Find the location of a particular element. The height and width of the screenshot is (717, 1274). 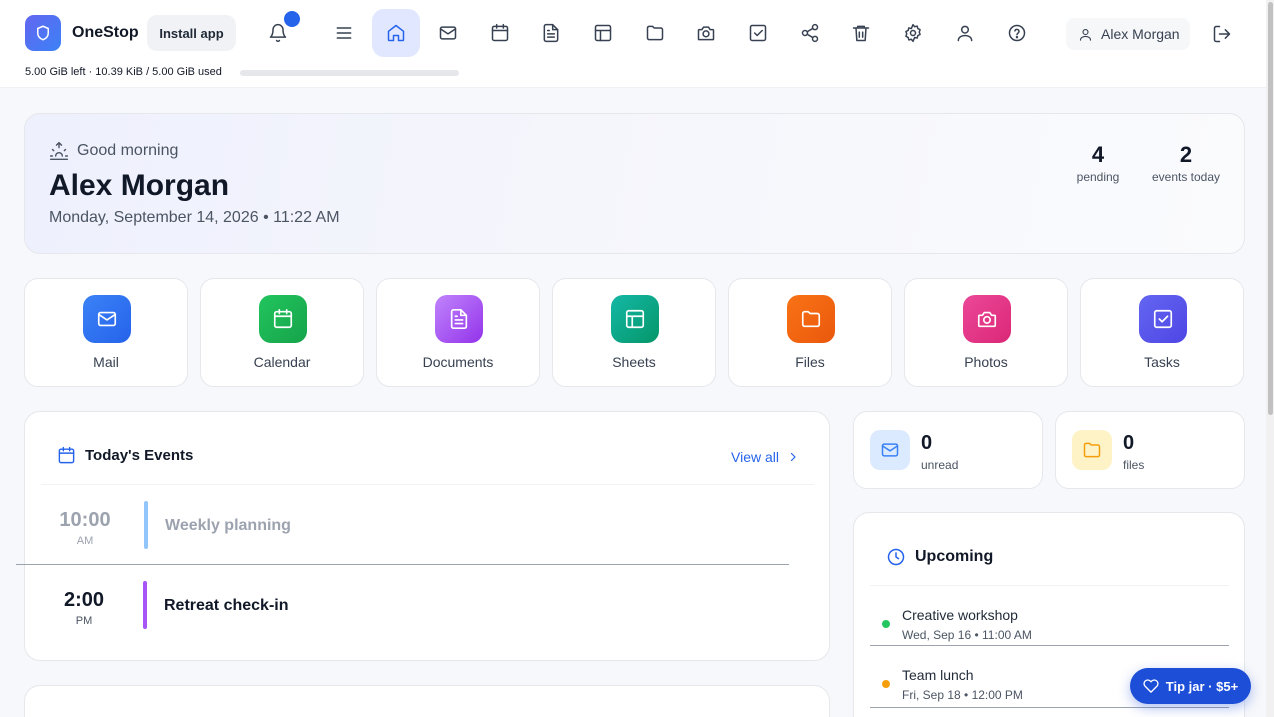

upcoming-item-when: Fri, Sep 18 • 12:00 PM is located at coordinates (962, 695).